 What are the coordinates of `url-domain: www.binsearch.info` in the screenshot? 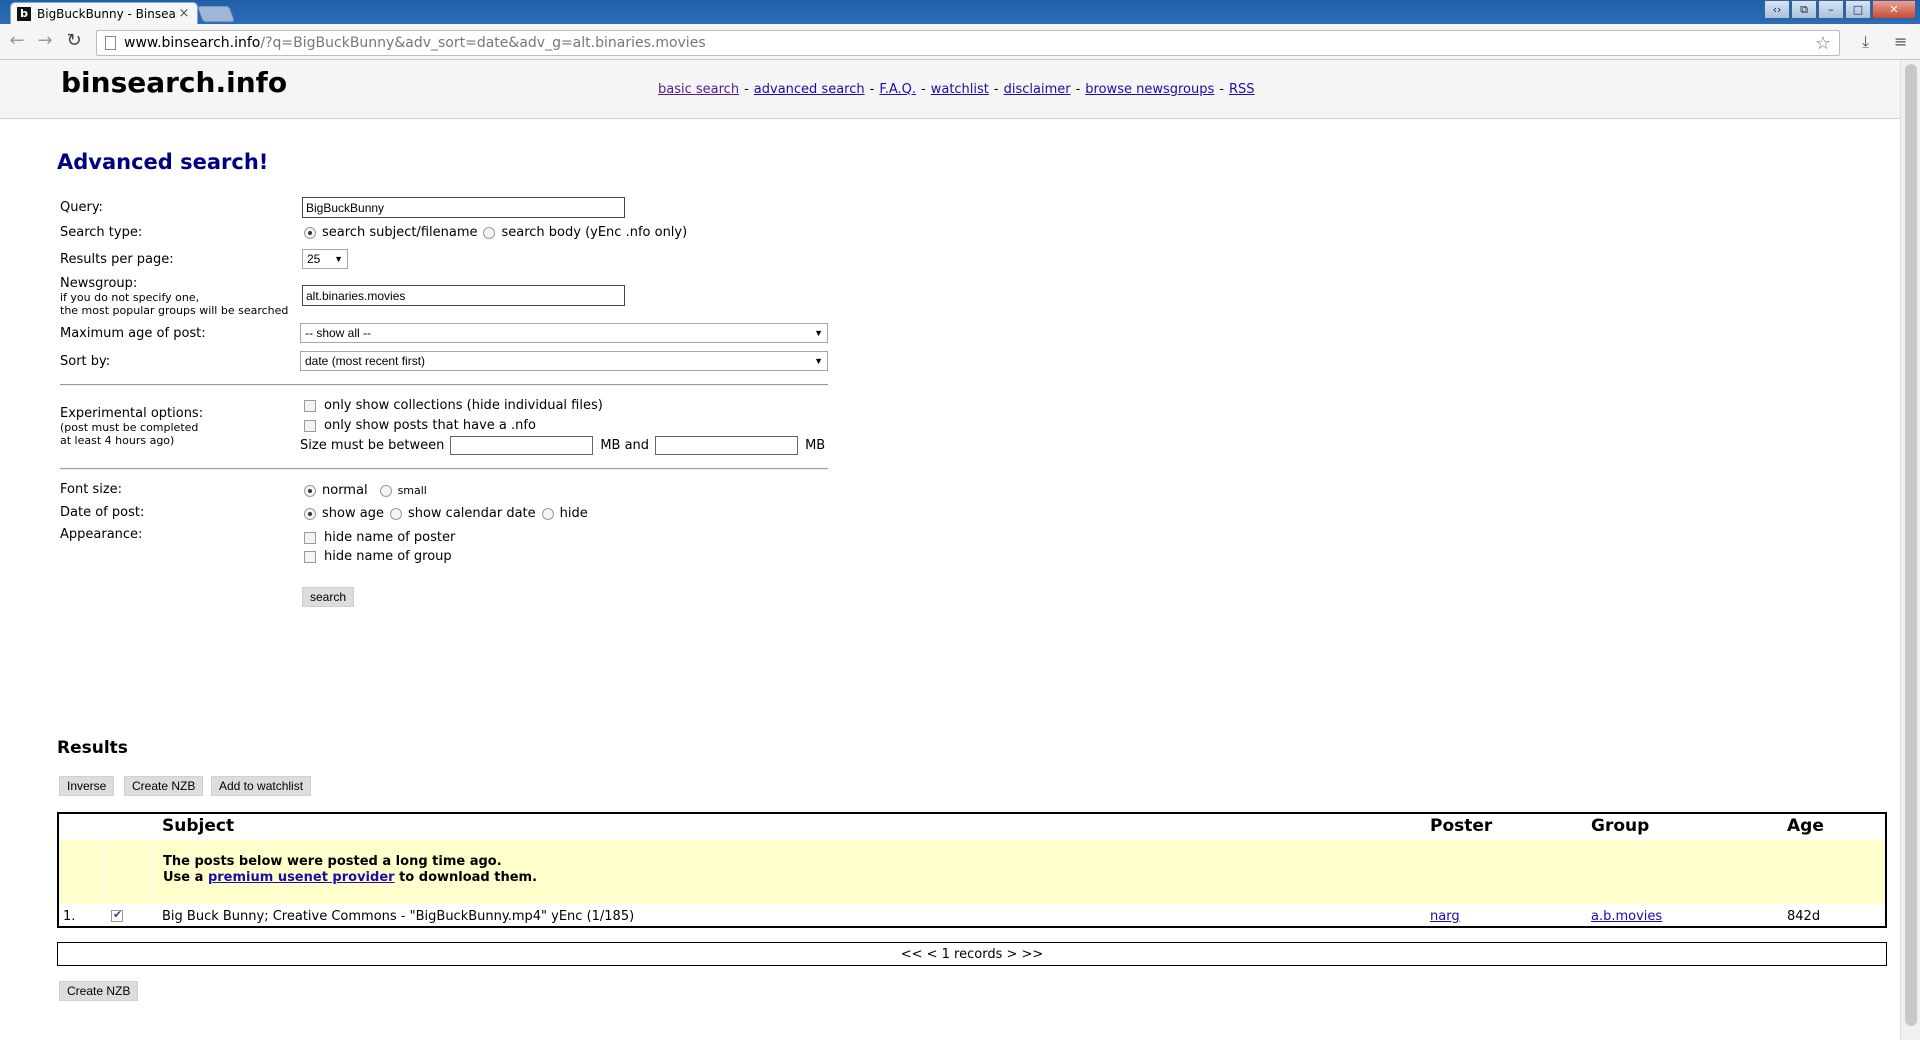 It's located at (192, 43).